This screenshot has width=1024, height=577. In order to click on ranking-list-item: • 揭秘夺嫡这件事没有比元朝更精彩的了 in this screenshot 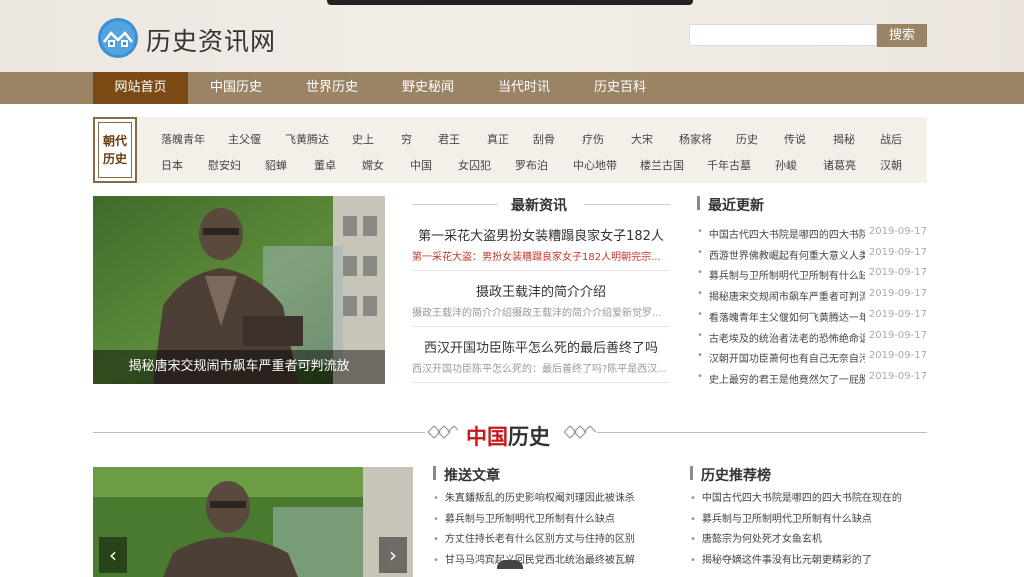, I will do `click(781, 558)`.